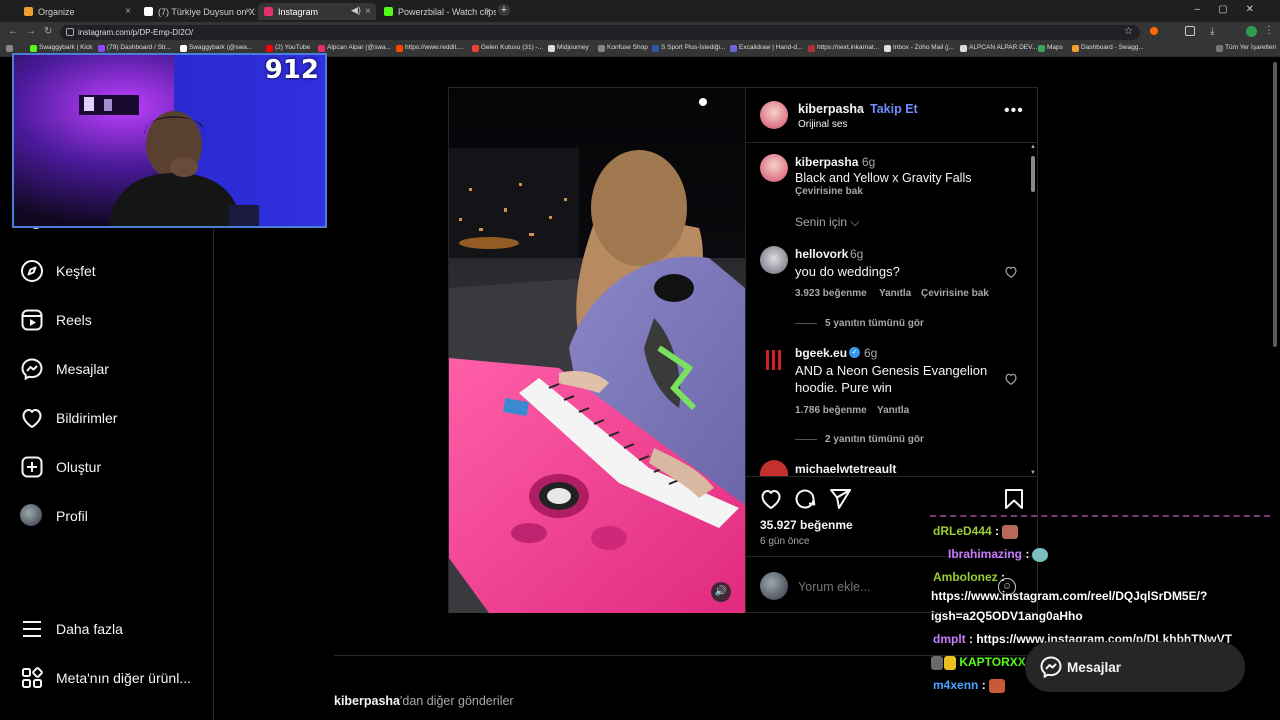 The height and width of the screenshot is (720, 1280). What do you see at coordinates (77, 11) in the screenshot?
I see `tab-organize: Organize ×` at bounding box center [77, 11].